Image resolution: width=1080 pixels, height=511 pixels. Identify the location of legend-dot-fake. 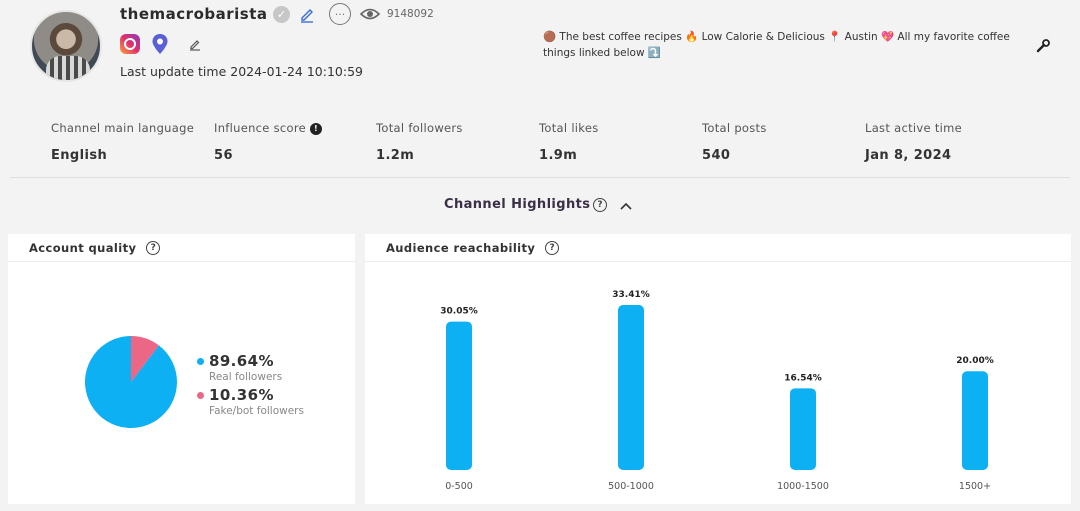
(200, 395).